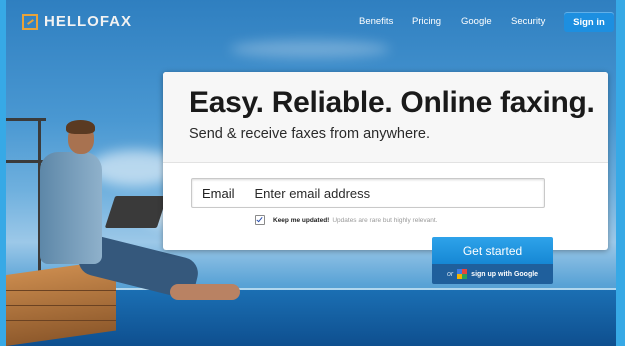  I want to click on person-feet, so click(205, 292).